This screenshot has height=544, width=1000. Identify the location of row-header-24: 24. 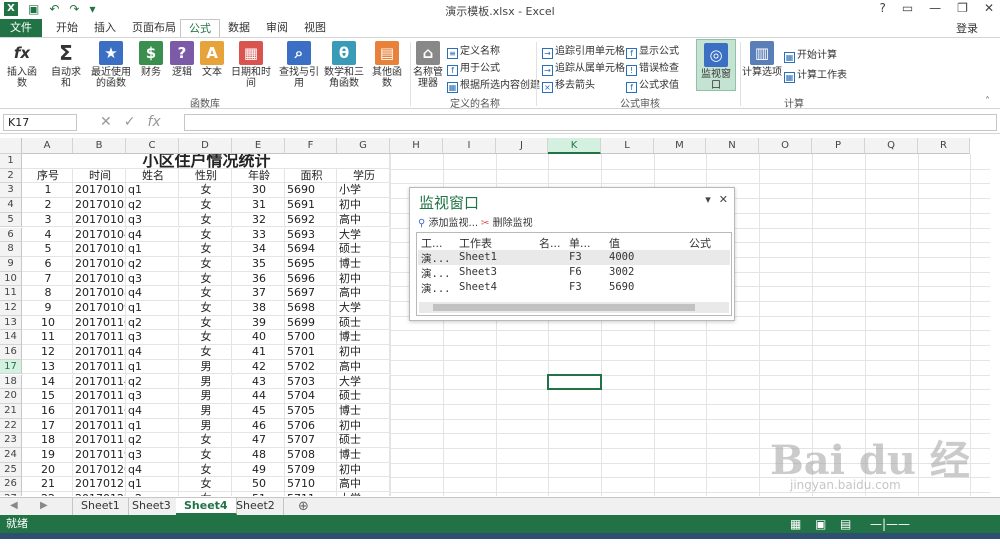
(11, 455).